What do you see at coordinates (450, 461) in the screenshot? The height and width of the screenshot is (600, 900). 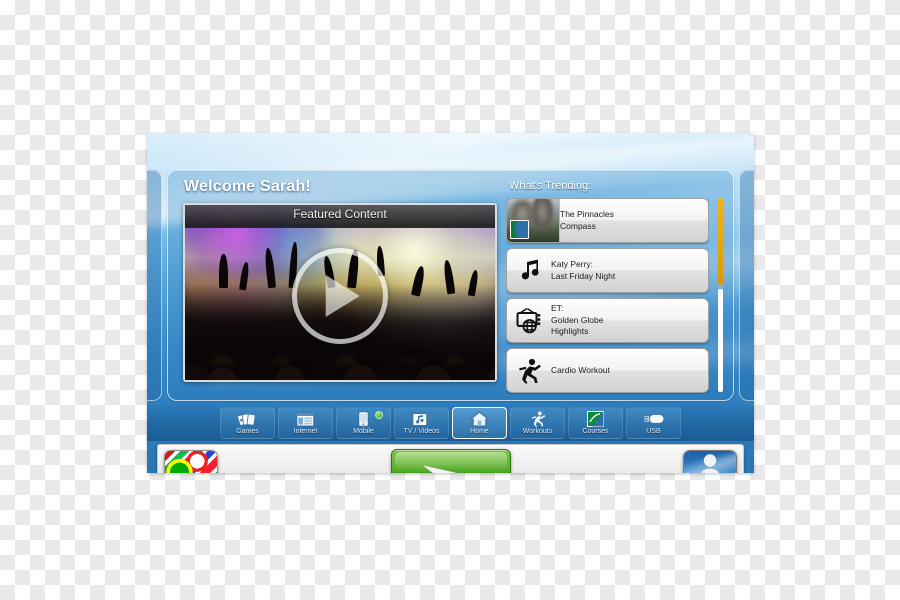 I see `go-button: Go` at bounding box center [450, 461].